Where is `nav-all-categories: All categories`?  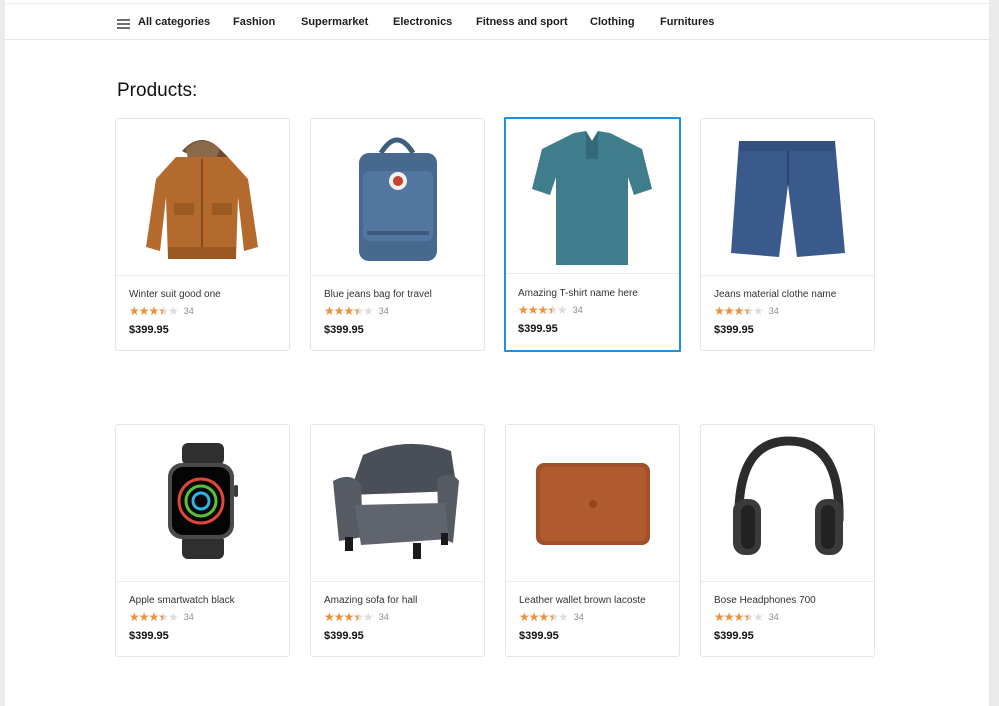
nav-all-categories: All categories is located at coordinates (174, 22).